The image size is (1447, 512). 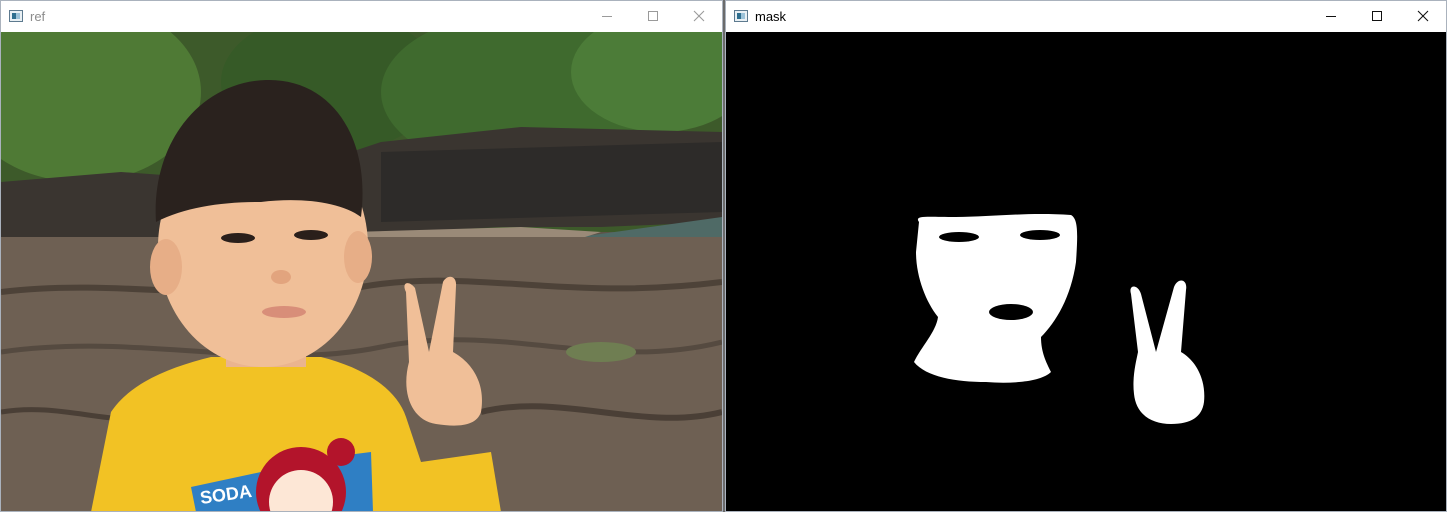 I want to click on face-mask-region, so click(x=996, y=298).